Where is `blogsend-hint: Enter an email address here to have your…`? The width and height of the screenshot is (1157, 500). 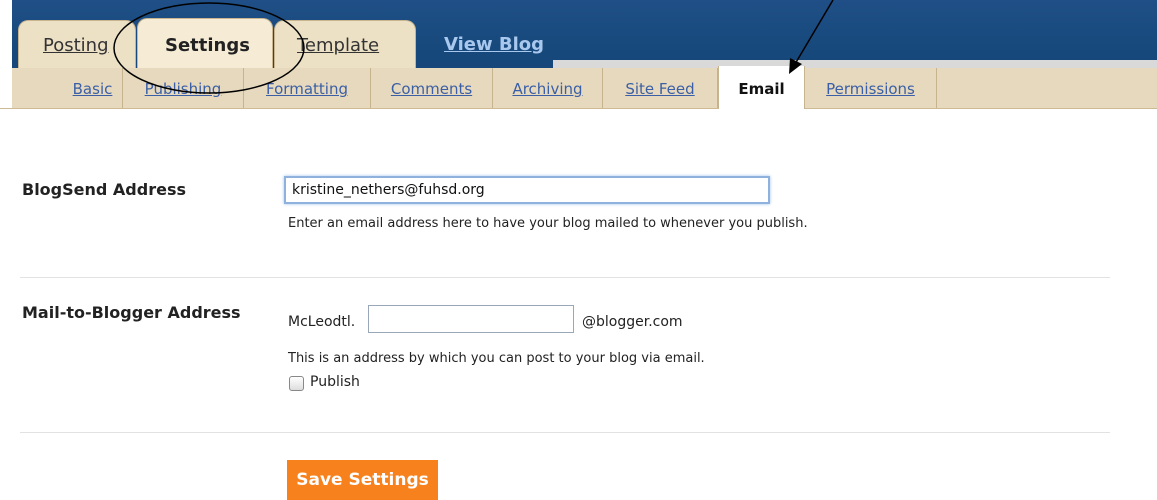
blogsend-hint: Enter an email address here to have your… is located at coordinates (548, 223).